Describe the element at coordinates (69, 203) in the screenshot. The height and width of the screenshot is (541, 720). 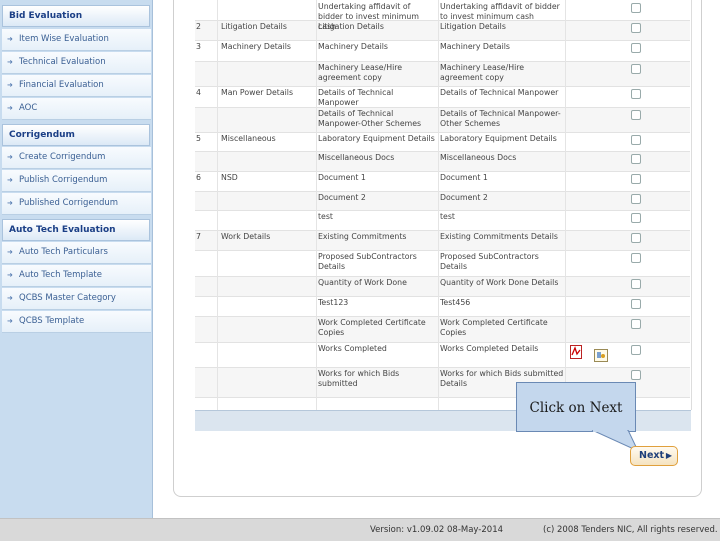
I see `menu-label: Published Corrigendum` at that location.